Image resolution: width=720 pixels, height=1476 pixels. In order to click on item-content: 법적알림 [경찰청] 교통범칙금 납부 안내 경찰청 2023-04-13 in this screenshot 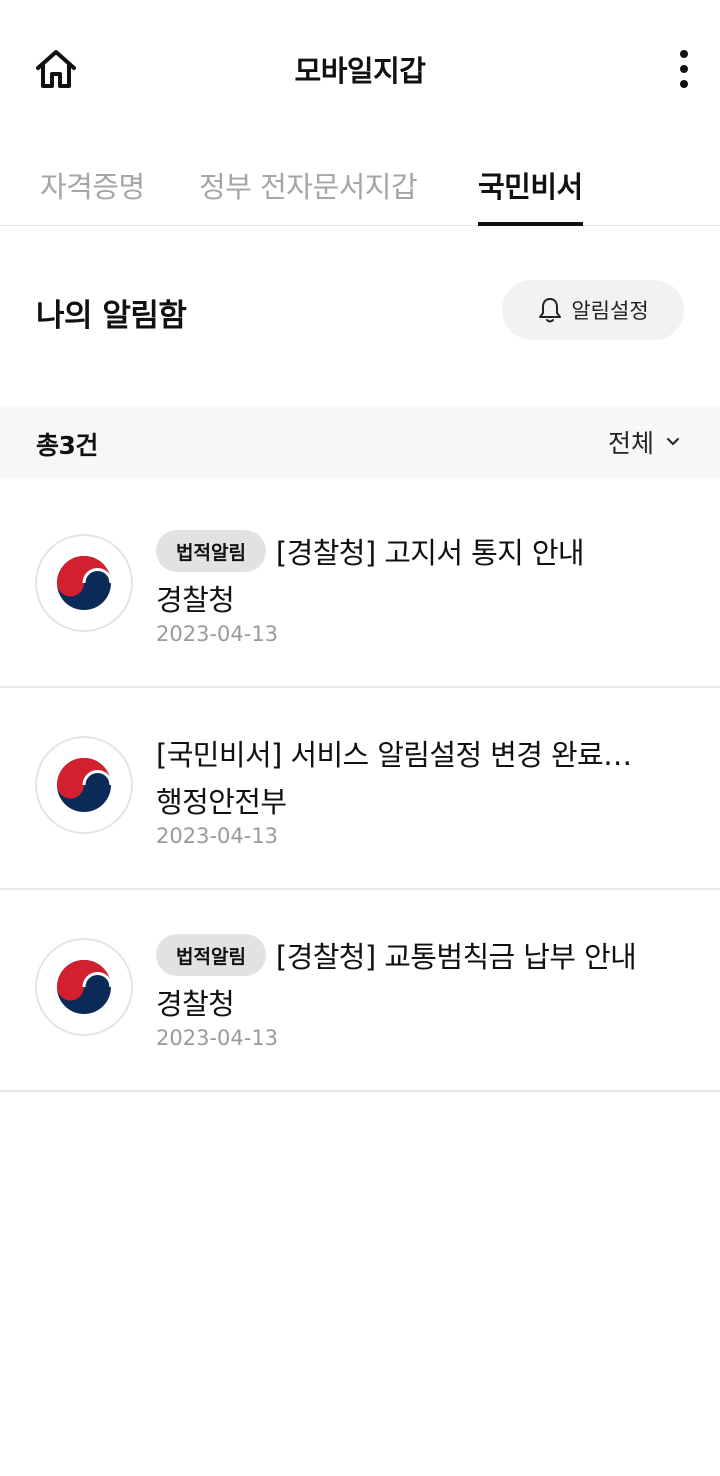, I will do `click(426, 991)`.